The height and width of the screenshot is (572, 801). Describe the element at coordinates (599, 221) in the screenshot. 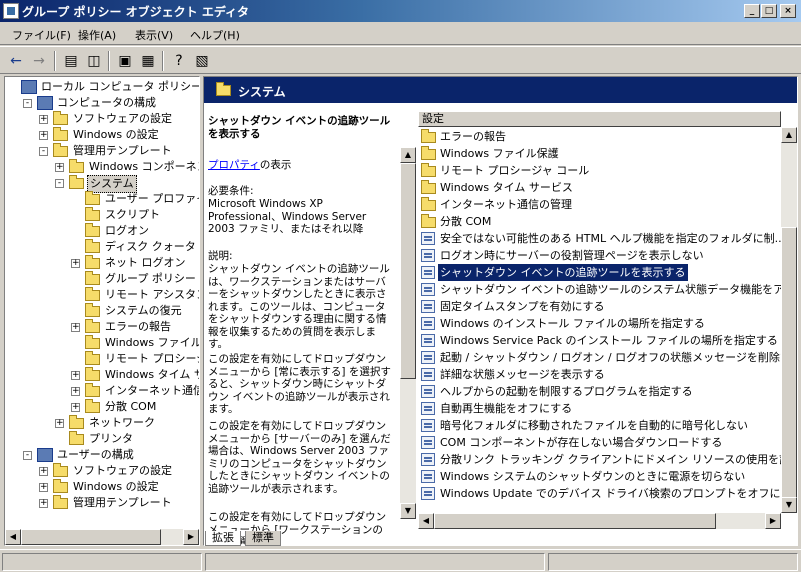

I see `list-item: 分散 COM` at that location.